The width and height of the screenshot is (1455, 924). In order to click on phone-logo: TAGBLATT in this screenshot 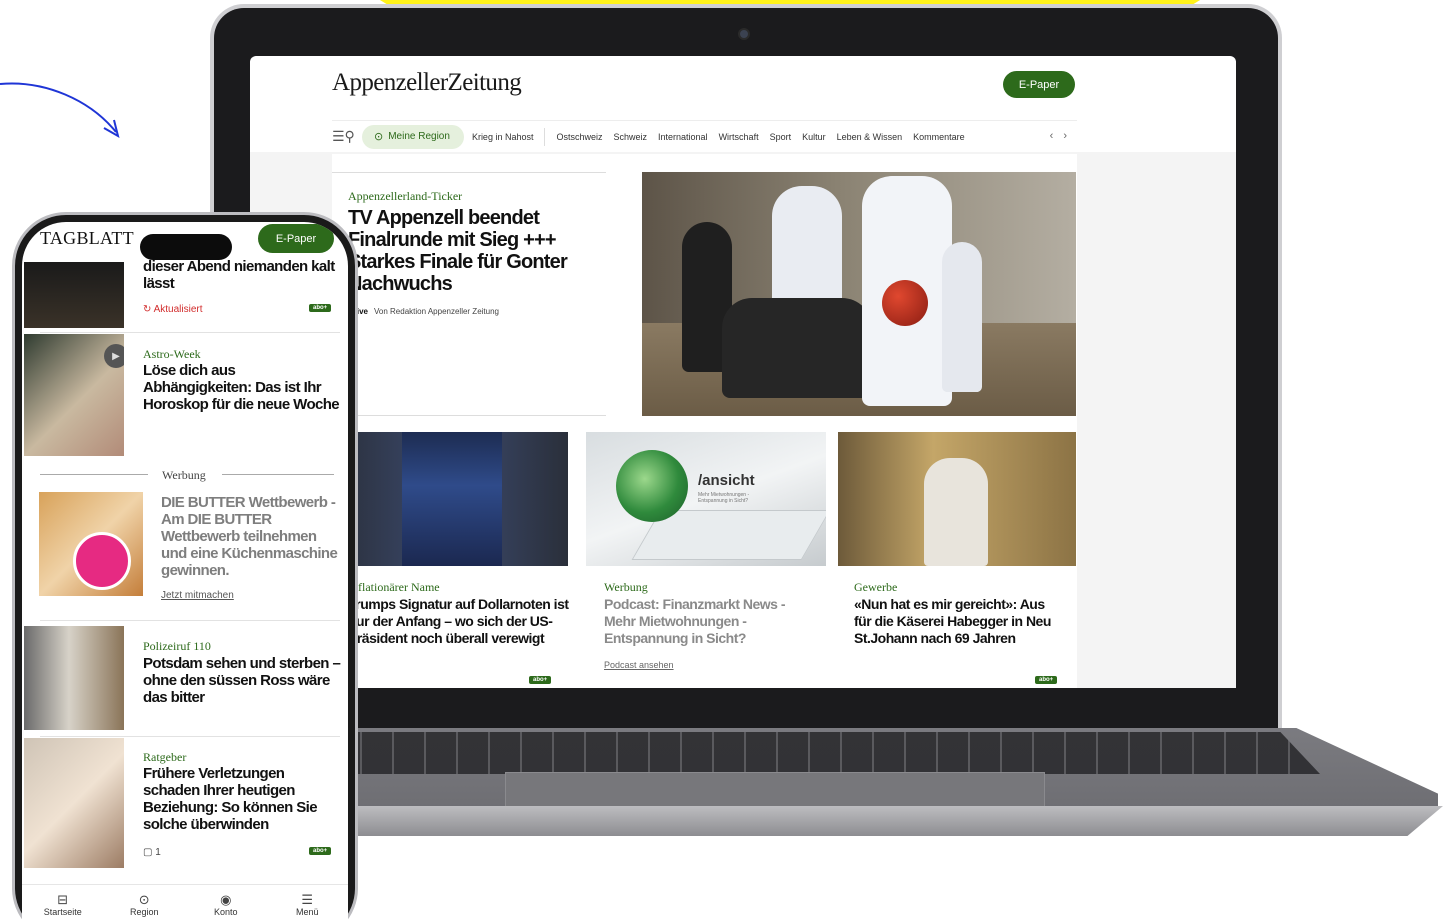, I will do `click(87, 238)`.